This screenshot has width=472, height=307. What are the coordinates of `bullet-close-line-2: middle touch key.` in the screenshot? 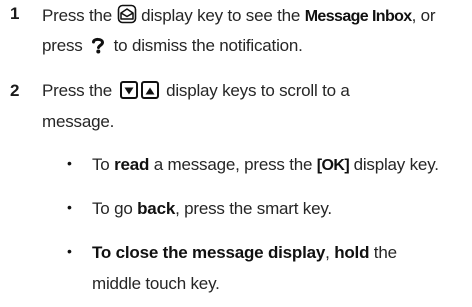 It's located at (156, 283).